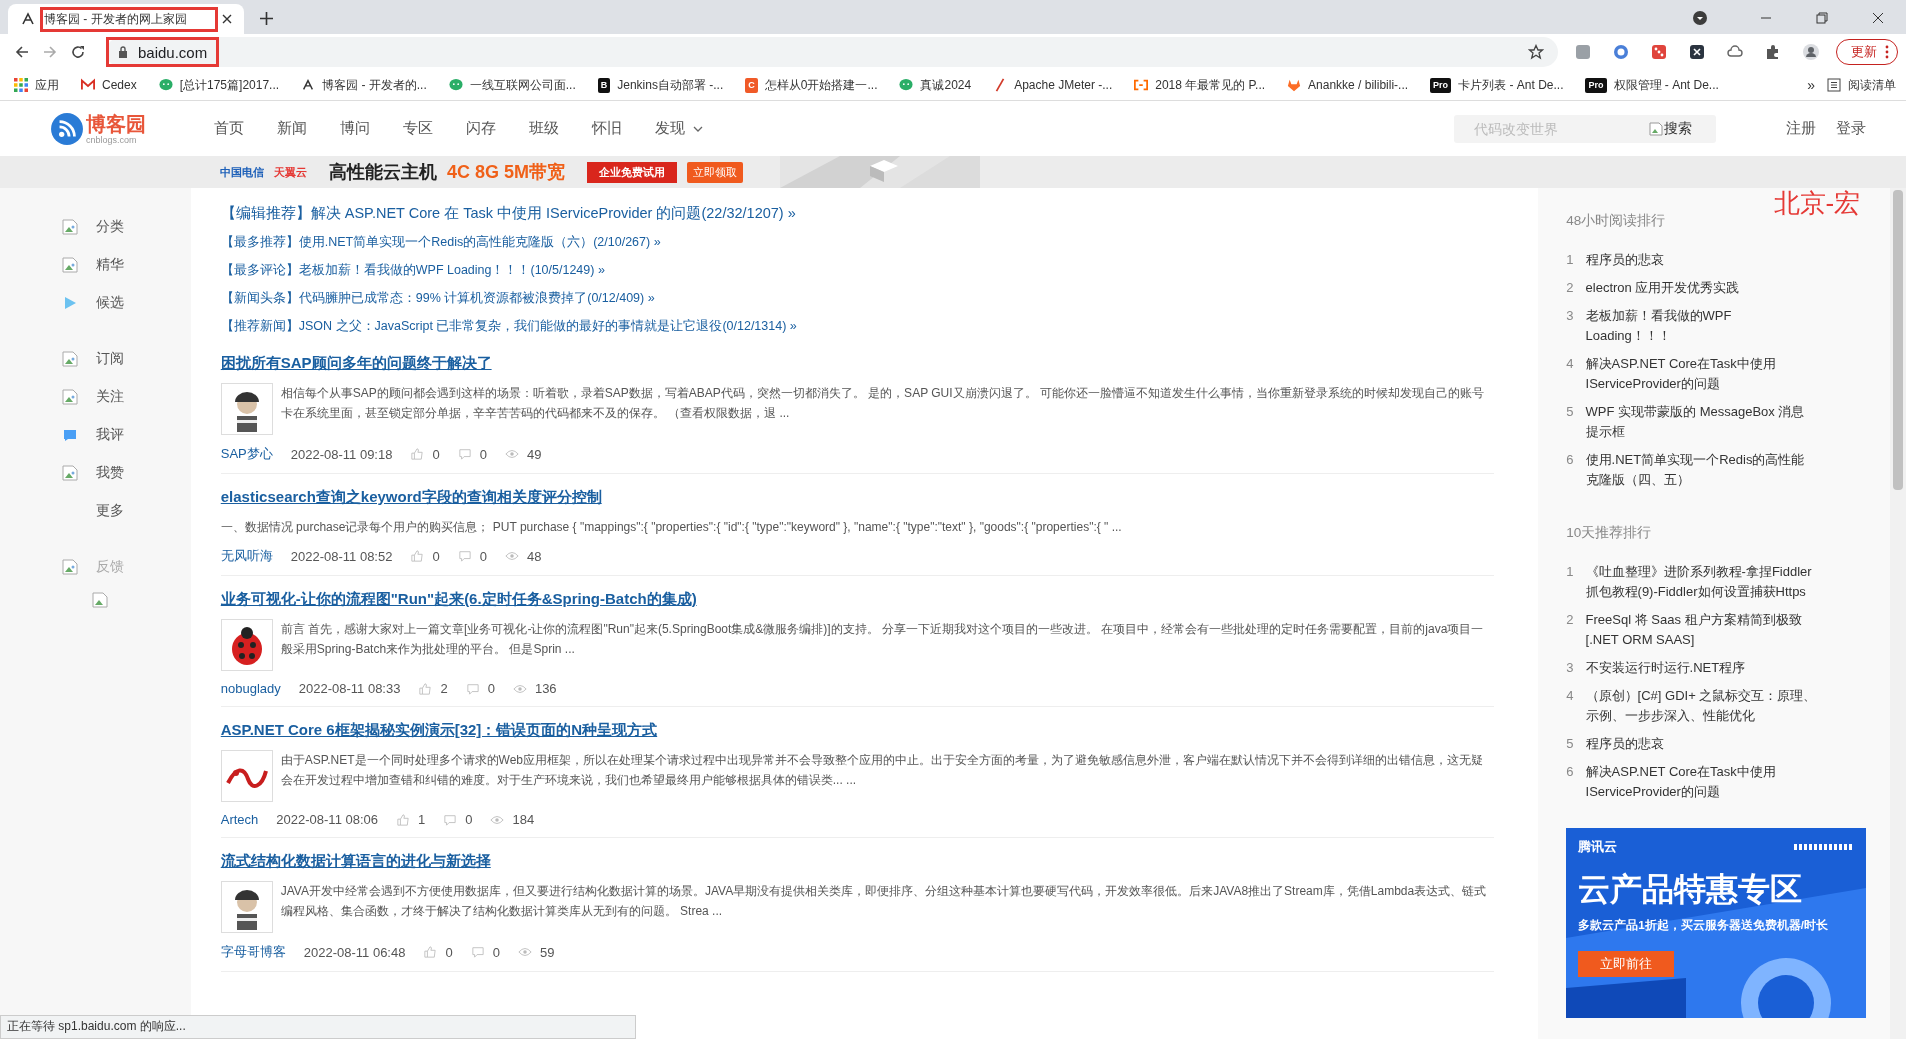 This screenshot has width=1906, height=1039. What do you see at coordinates (1596, 85) in the screenshot?
I see `letter-icon: Pro` at bounding box center [1596, 85].